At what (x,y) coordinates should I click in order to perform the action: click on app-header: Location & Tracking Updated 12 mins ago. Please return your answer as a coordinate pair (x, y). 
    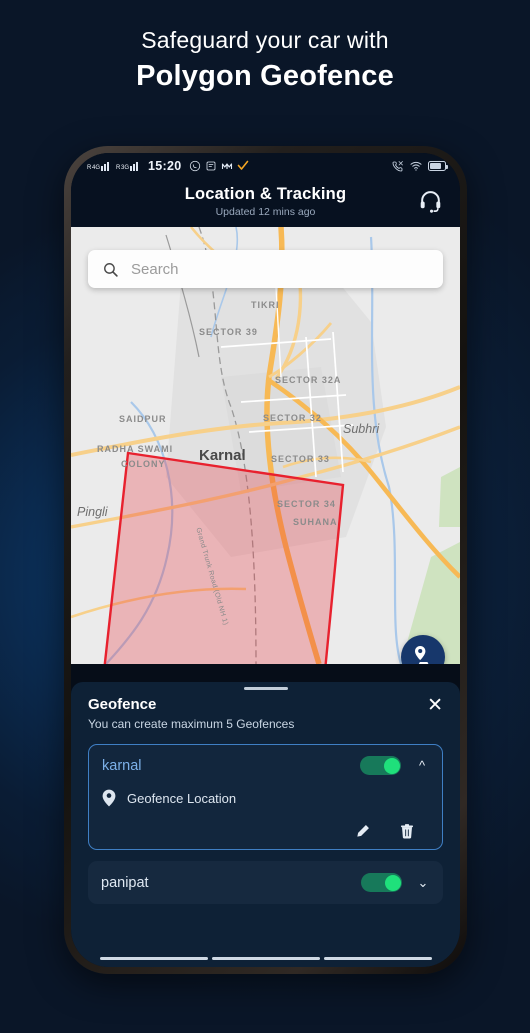
    Looking at the image, I should click on (265, 203).